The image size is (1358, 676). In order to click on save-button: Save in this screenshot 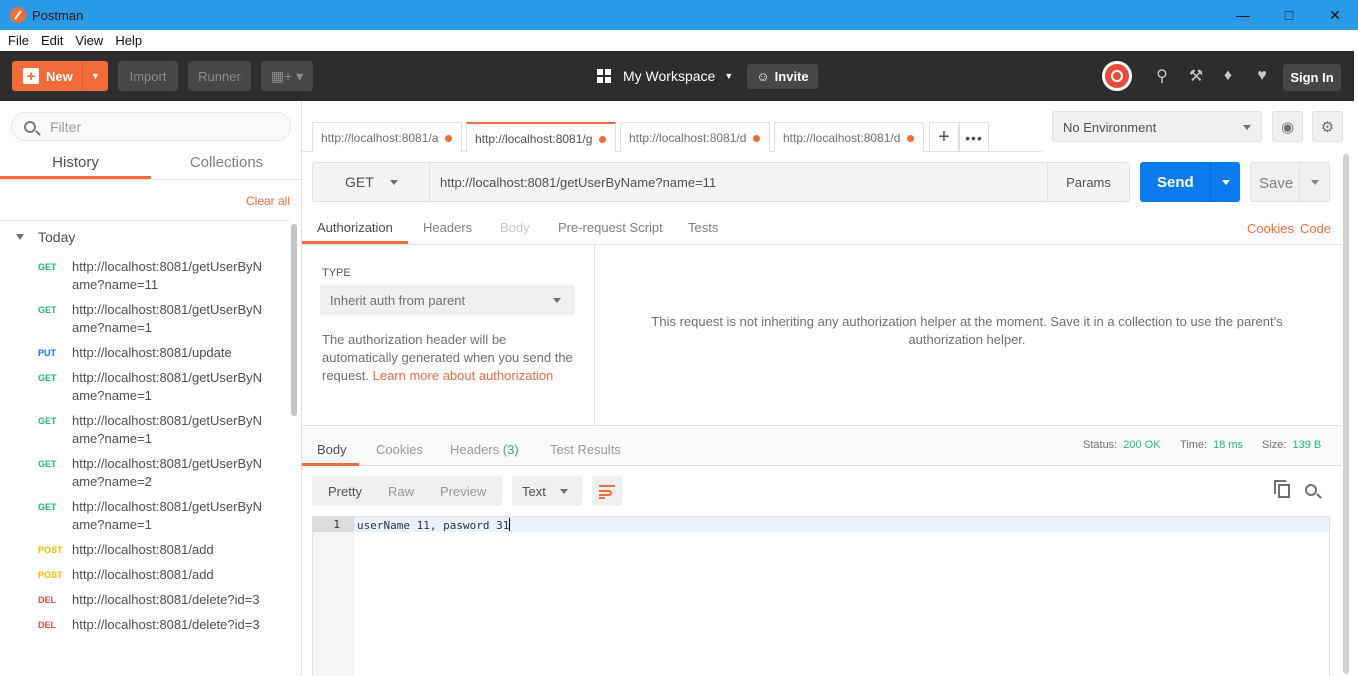, I will do `click(1290, 182)`.